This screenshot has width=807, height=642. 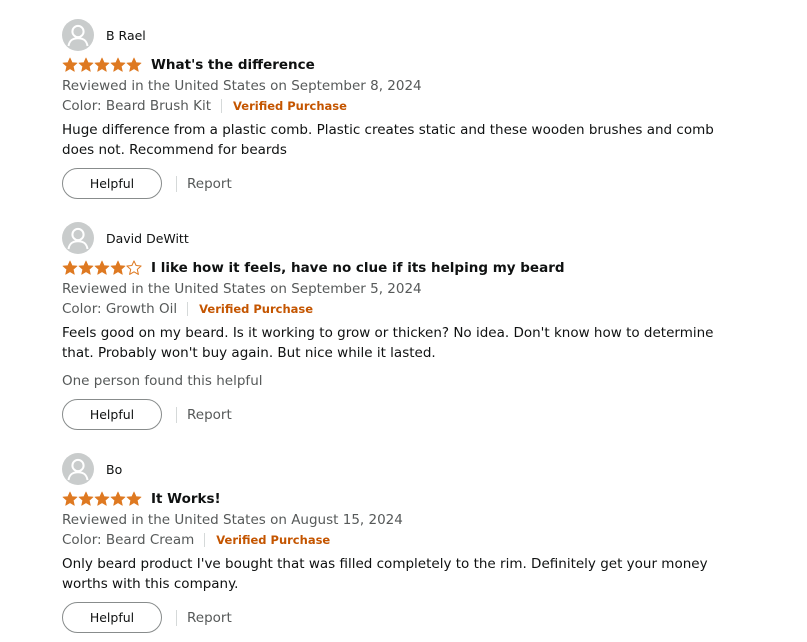 What do you see at coordinates (126, 35) in the screenshot?
I see `reviewer-name: B Rael` at bounding box center [126, 35].